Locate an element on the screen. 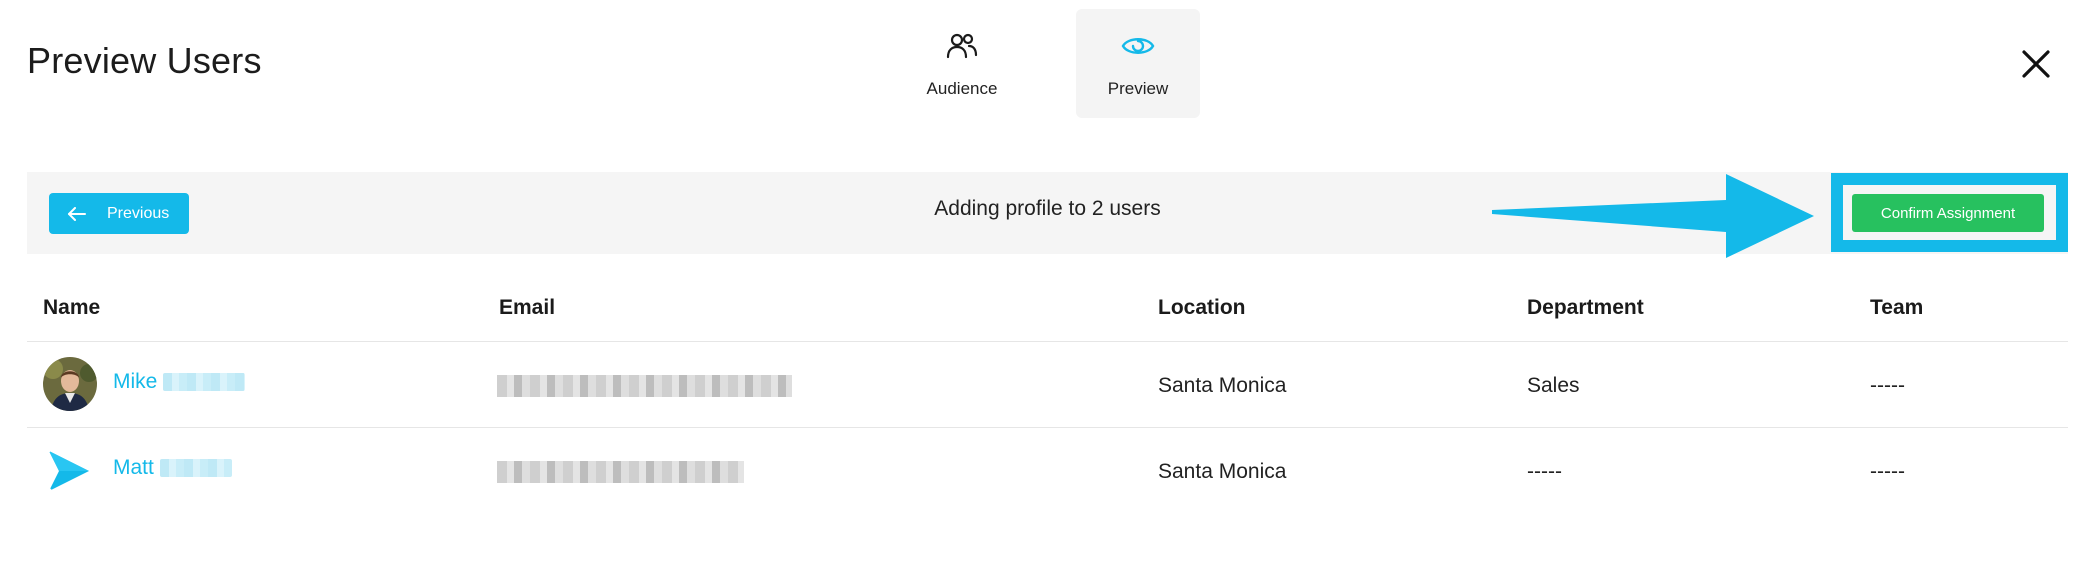  department-cell: Sales is located at coordinates (1553, 385).